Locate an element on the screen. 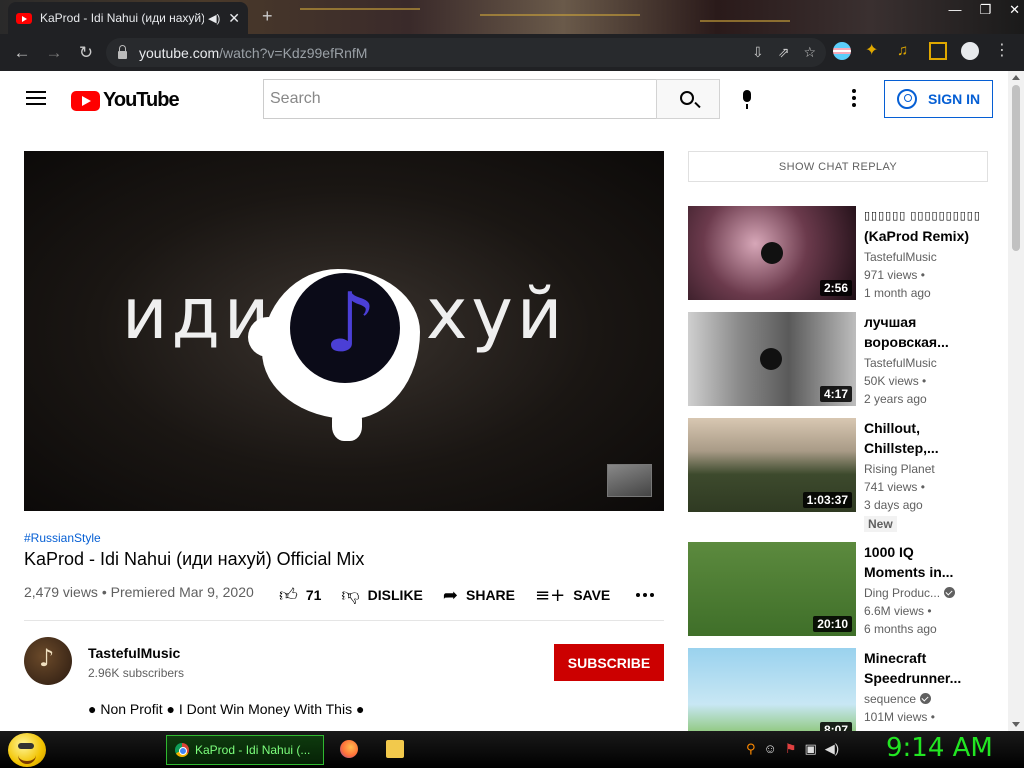 The height and width of the screenshot is (768, 1024). save-label: SAVE is located at coordinates (592, 595).